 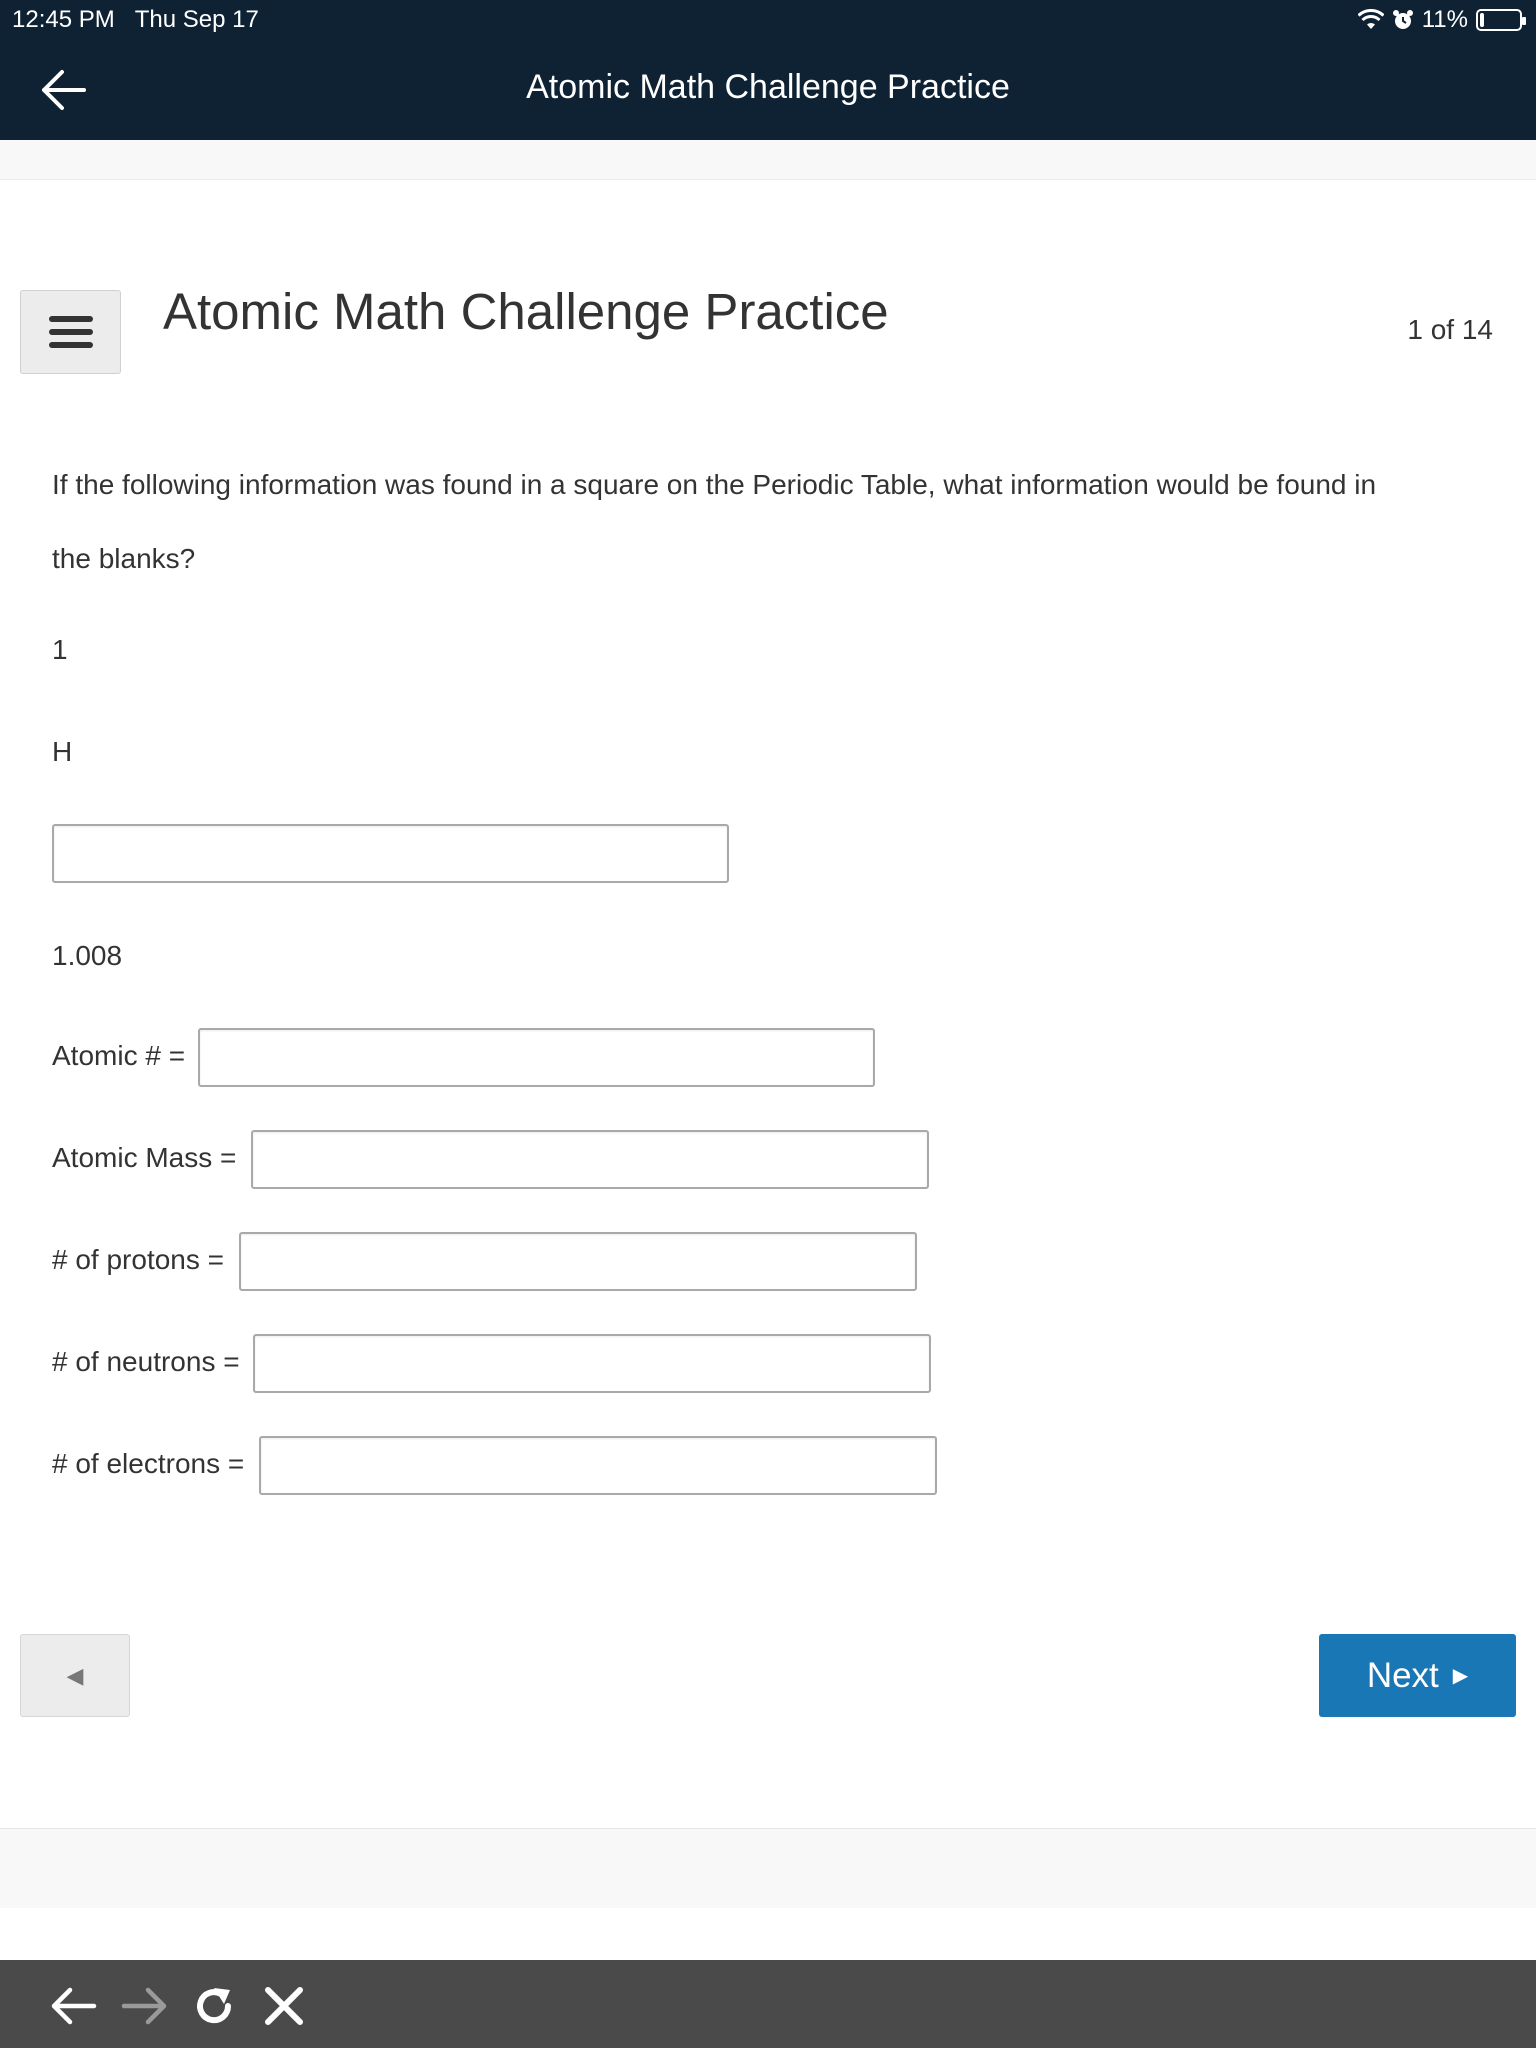 What do you see at coordinates (284, 2006) in the screenshot?
I see `close-icon` at bounding box center [284, 2006].